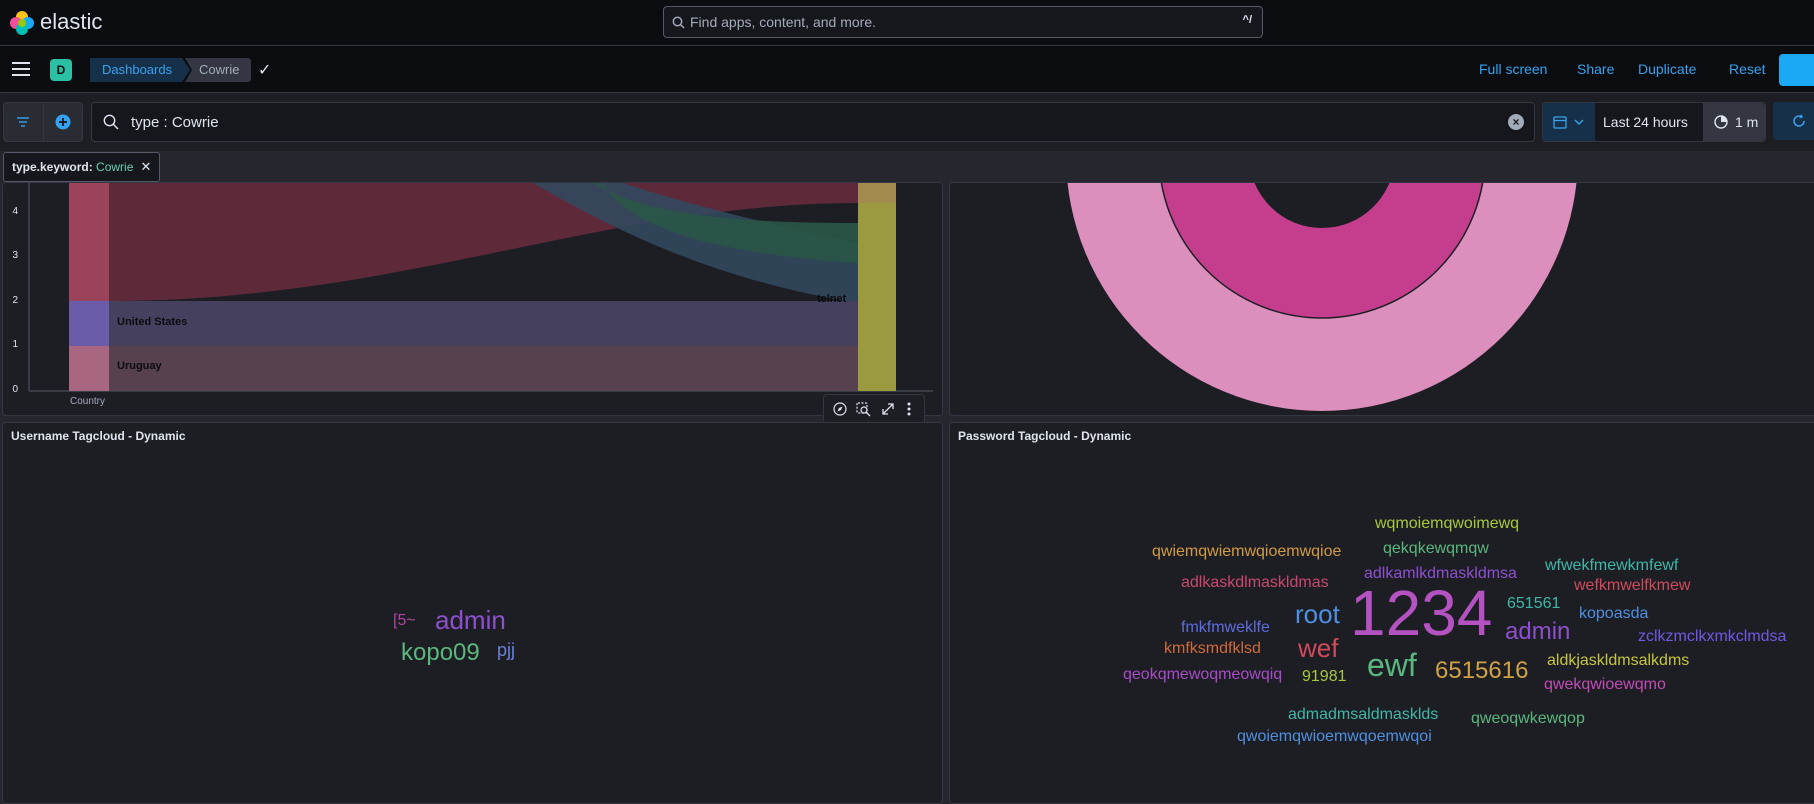 The width and height of the screenshot is (1814, 804). I want to click on node-label-uruguay: Uruguay, so click(139, 366).